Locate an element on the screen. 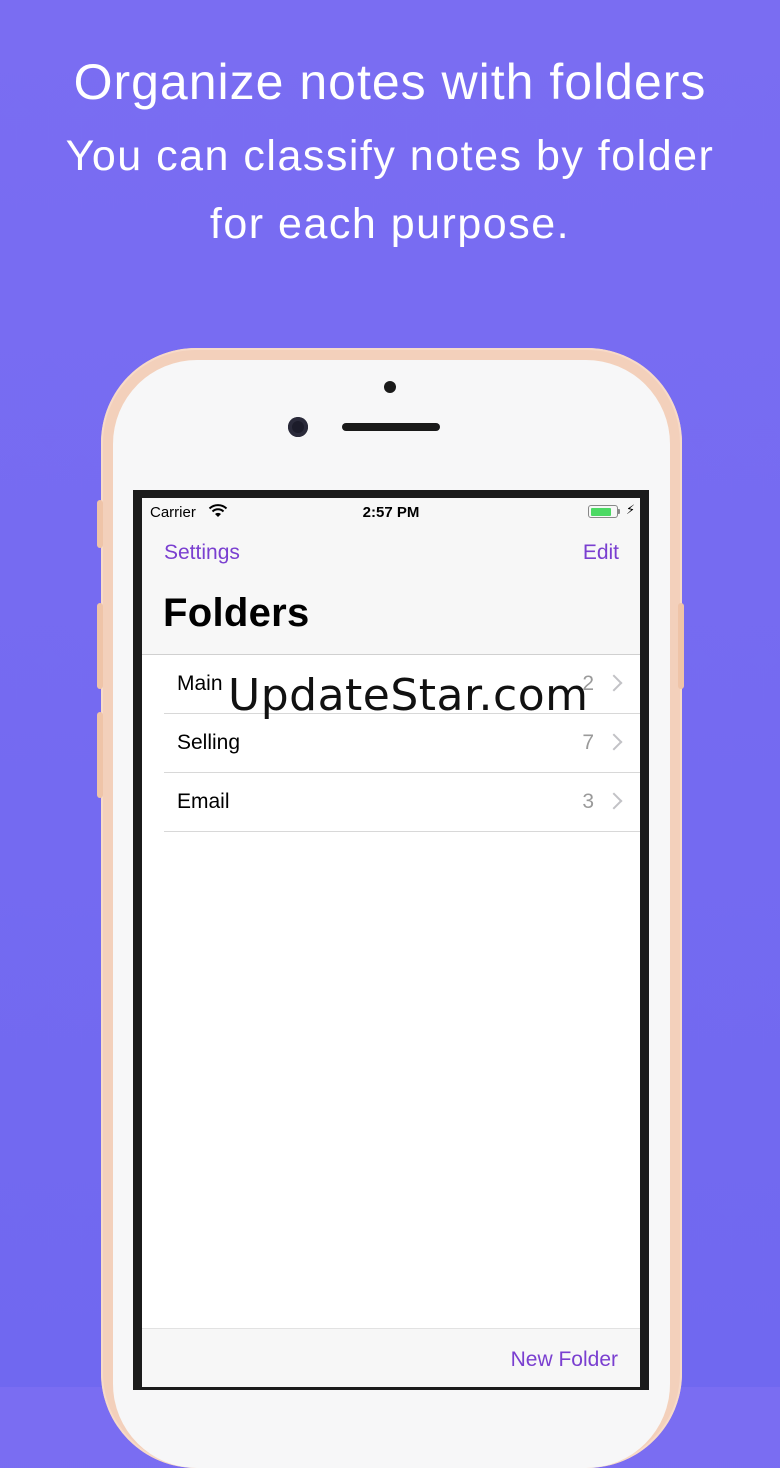 This screenshot has width=780, height=1468. new-folder-button: New Folder is located at coordinates (564, 1360).